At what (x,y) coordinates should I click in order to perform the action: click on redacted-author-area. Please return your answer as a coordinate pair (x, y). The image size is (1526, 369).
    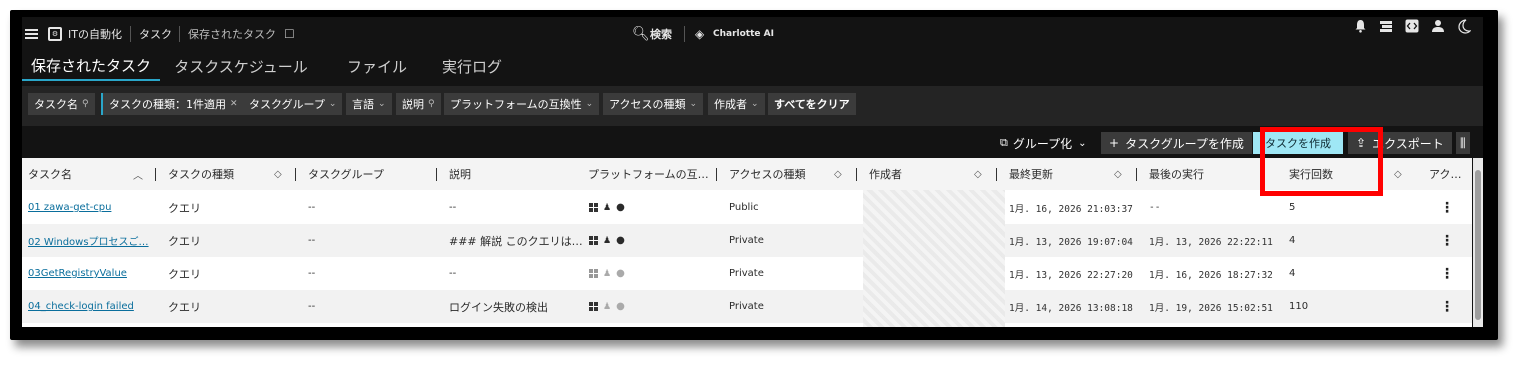
    Looking at the image, I should click on (934, 258).